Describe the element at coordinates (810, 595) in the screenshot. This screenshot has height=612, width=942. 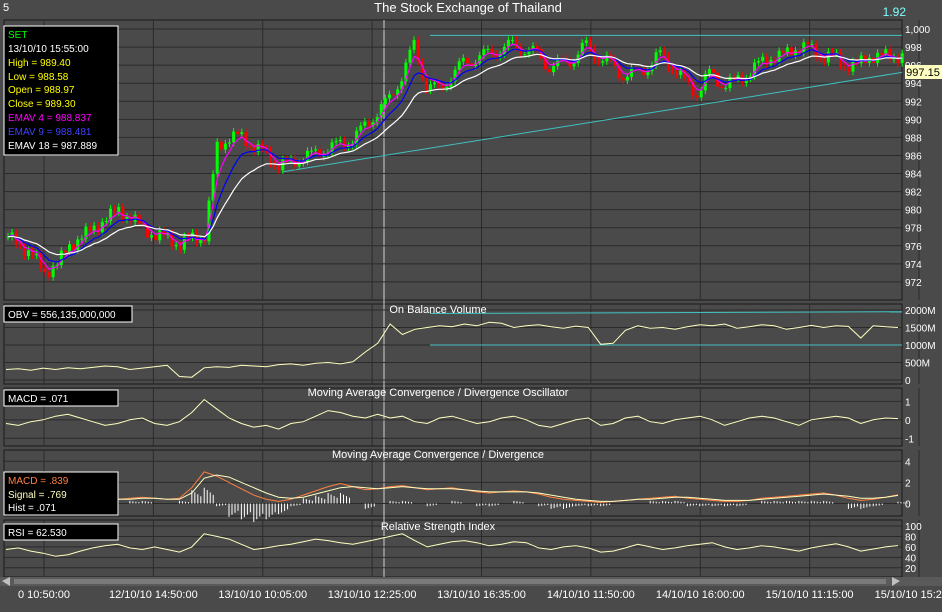
I see `x-tick-label: 15/10/10 11:15:00` at that location.